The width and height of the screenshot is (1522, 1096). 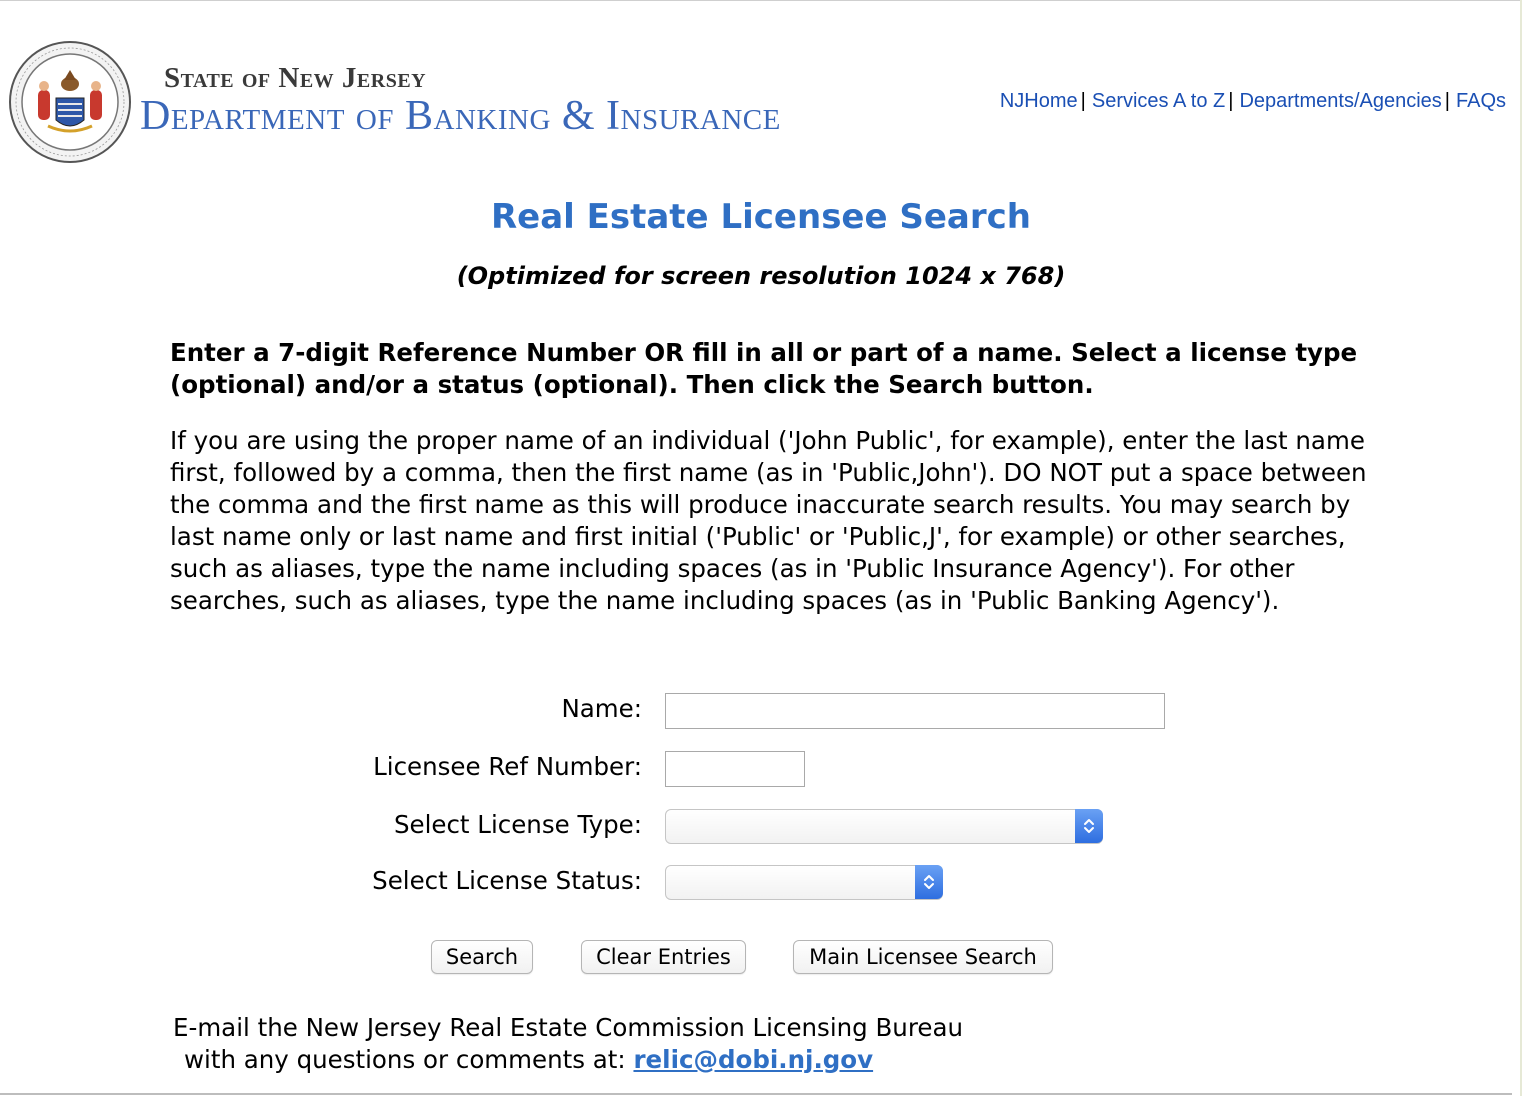 What do you see at coordinates (460, 116) in the screenshot?
I see `department-title: Department of Banking & Insurance` at bounding box center [460, 116].